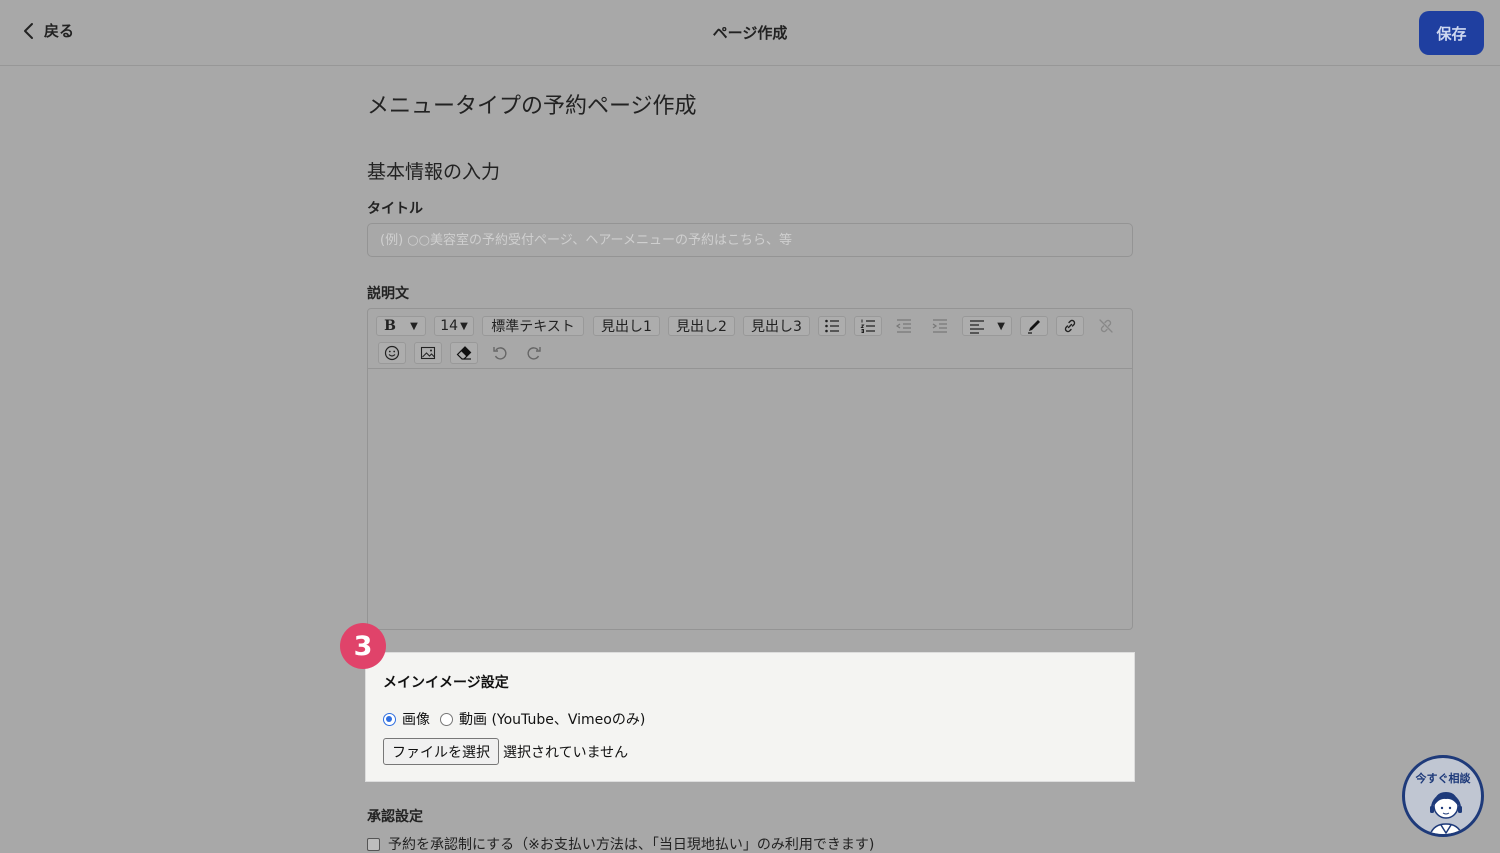 This screenshot has height=853, width=1500. What do you see at coordinates (434, 172) in the screenshot?
I see `section-heading: 基本情報の入力` at bounding box center [434, 172].